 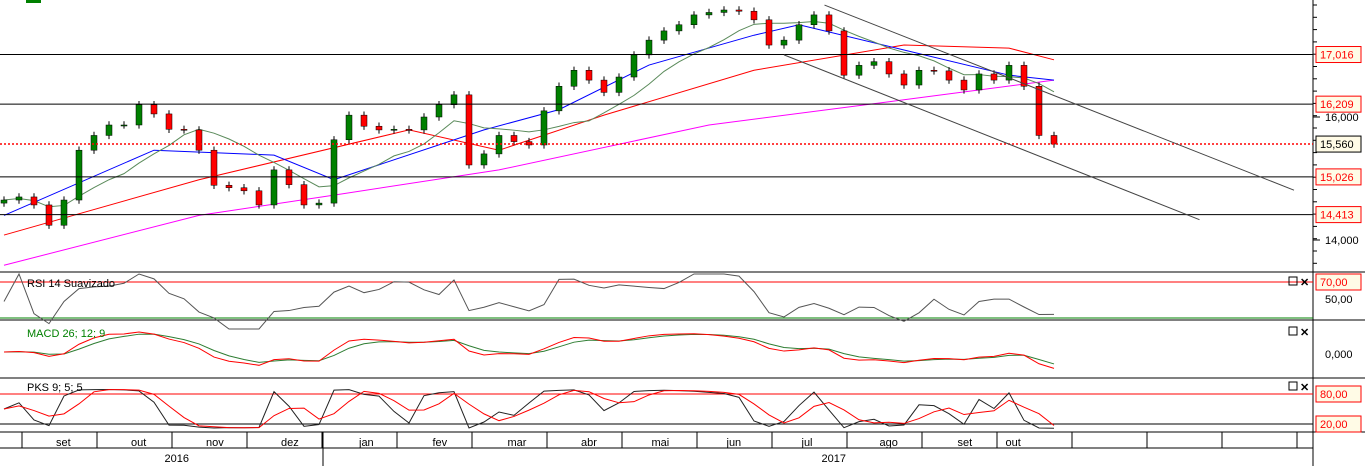 I want to click on price-tick-label: 14,000, so click(x=1342, y=241).